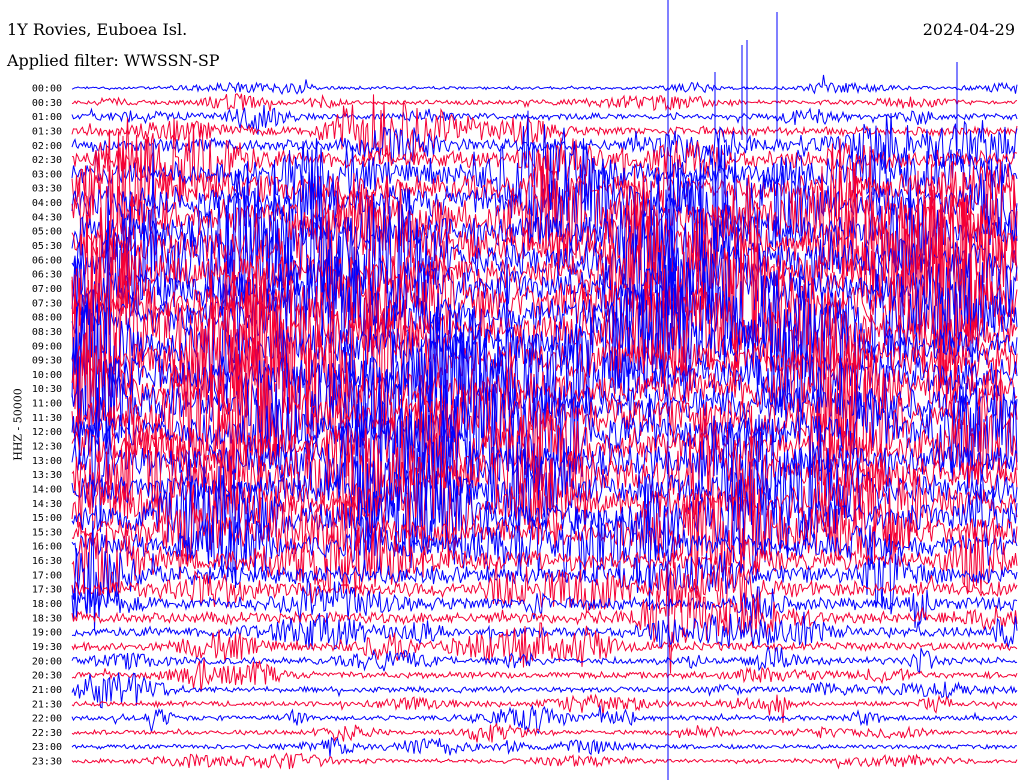  What do you see at coordinates (47, 432) in the screenshot?
I see `row-time-label: 12:00` at bounding box center [47, 432].